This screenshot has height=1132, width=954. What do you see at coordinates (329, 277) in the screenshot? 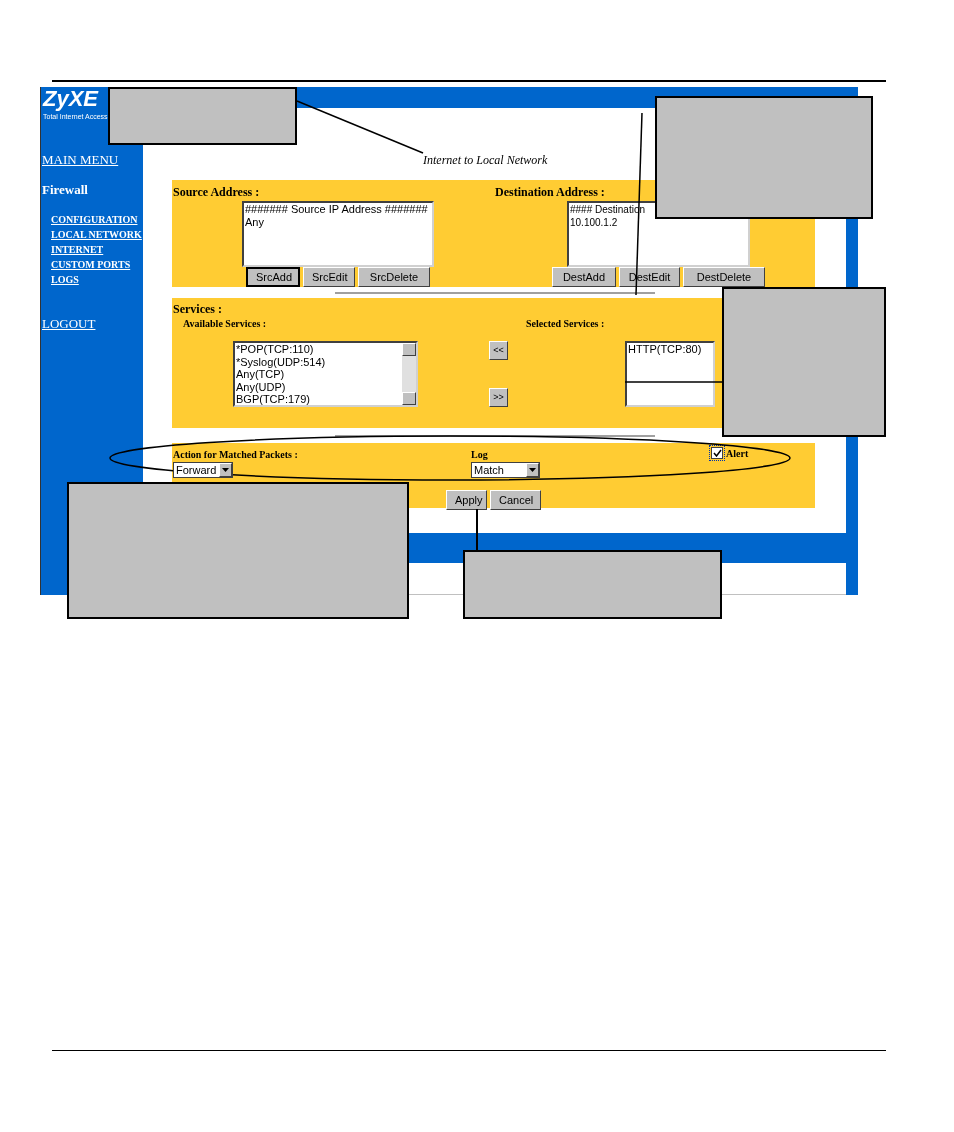
I see `push-button: SrcEdit` at bounding box center [329, 277].